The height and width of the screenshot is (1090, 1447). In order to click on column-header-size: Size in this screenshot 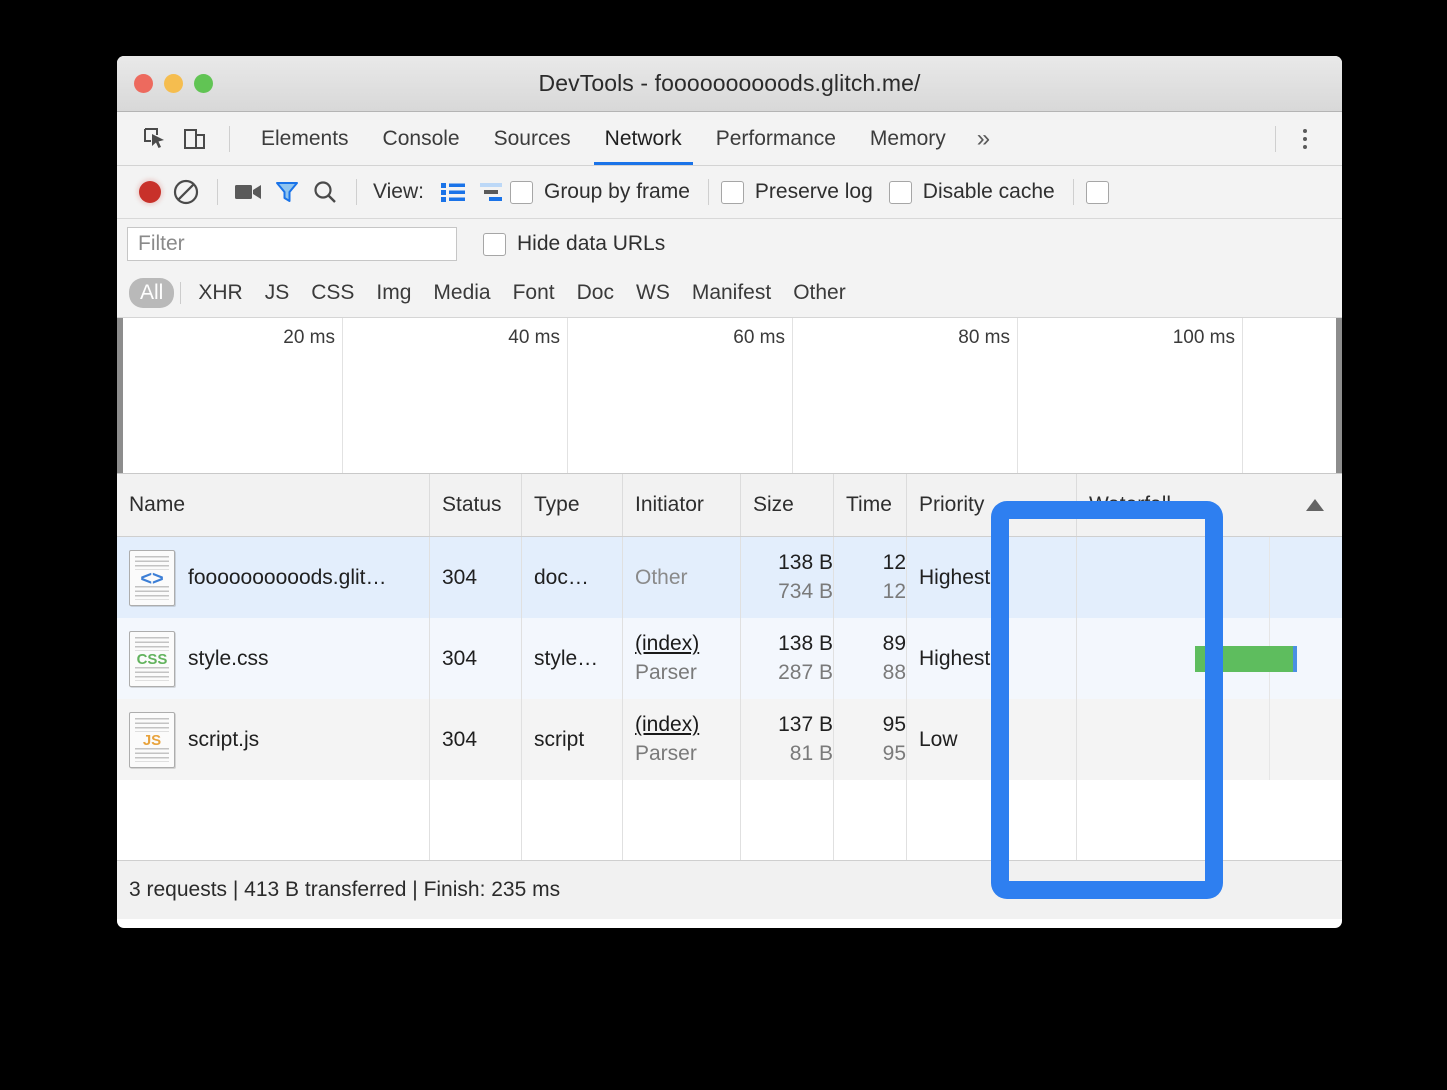, I will do `click(787, 505)`.